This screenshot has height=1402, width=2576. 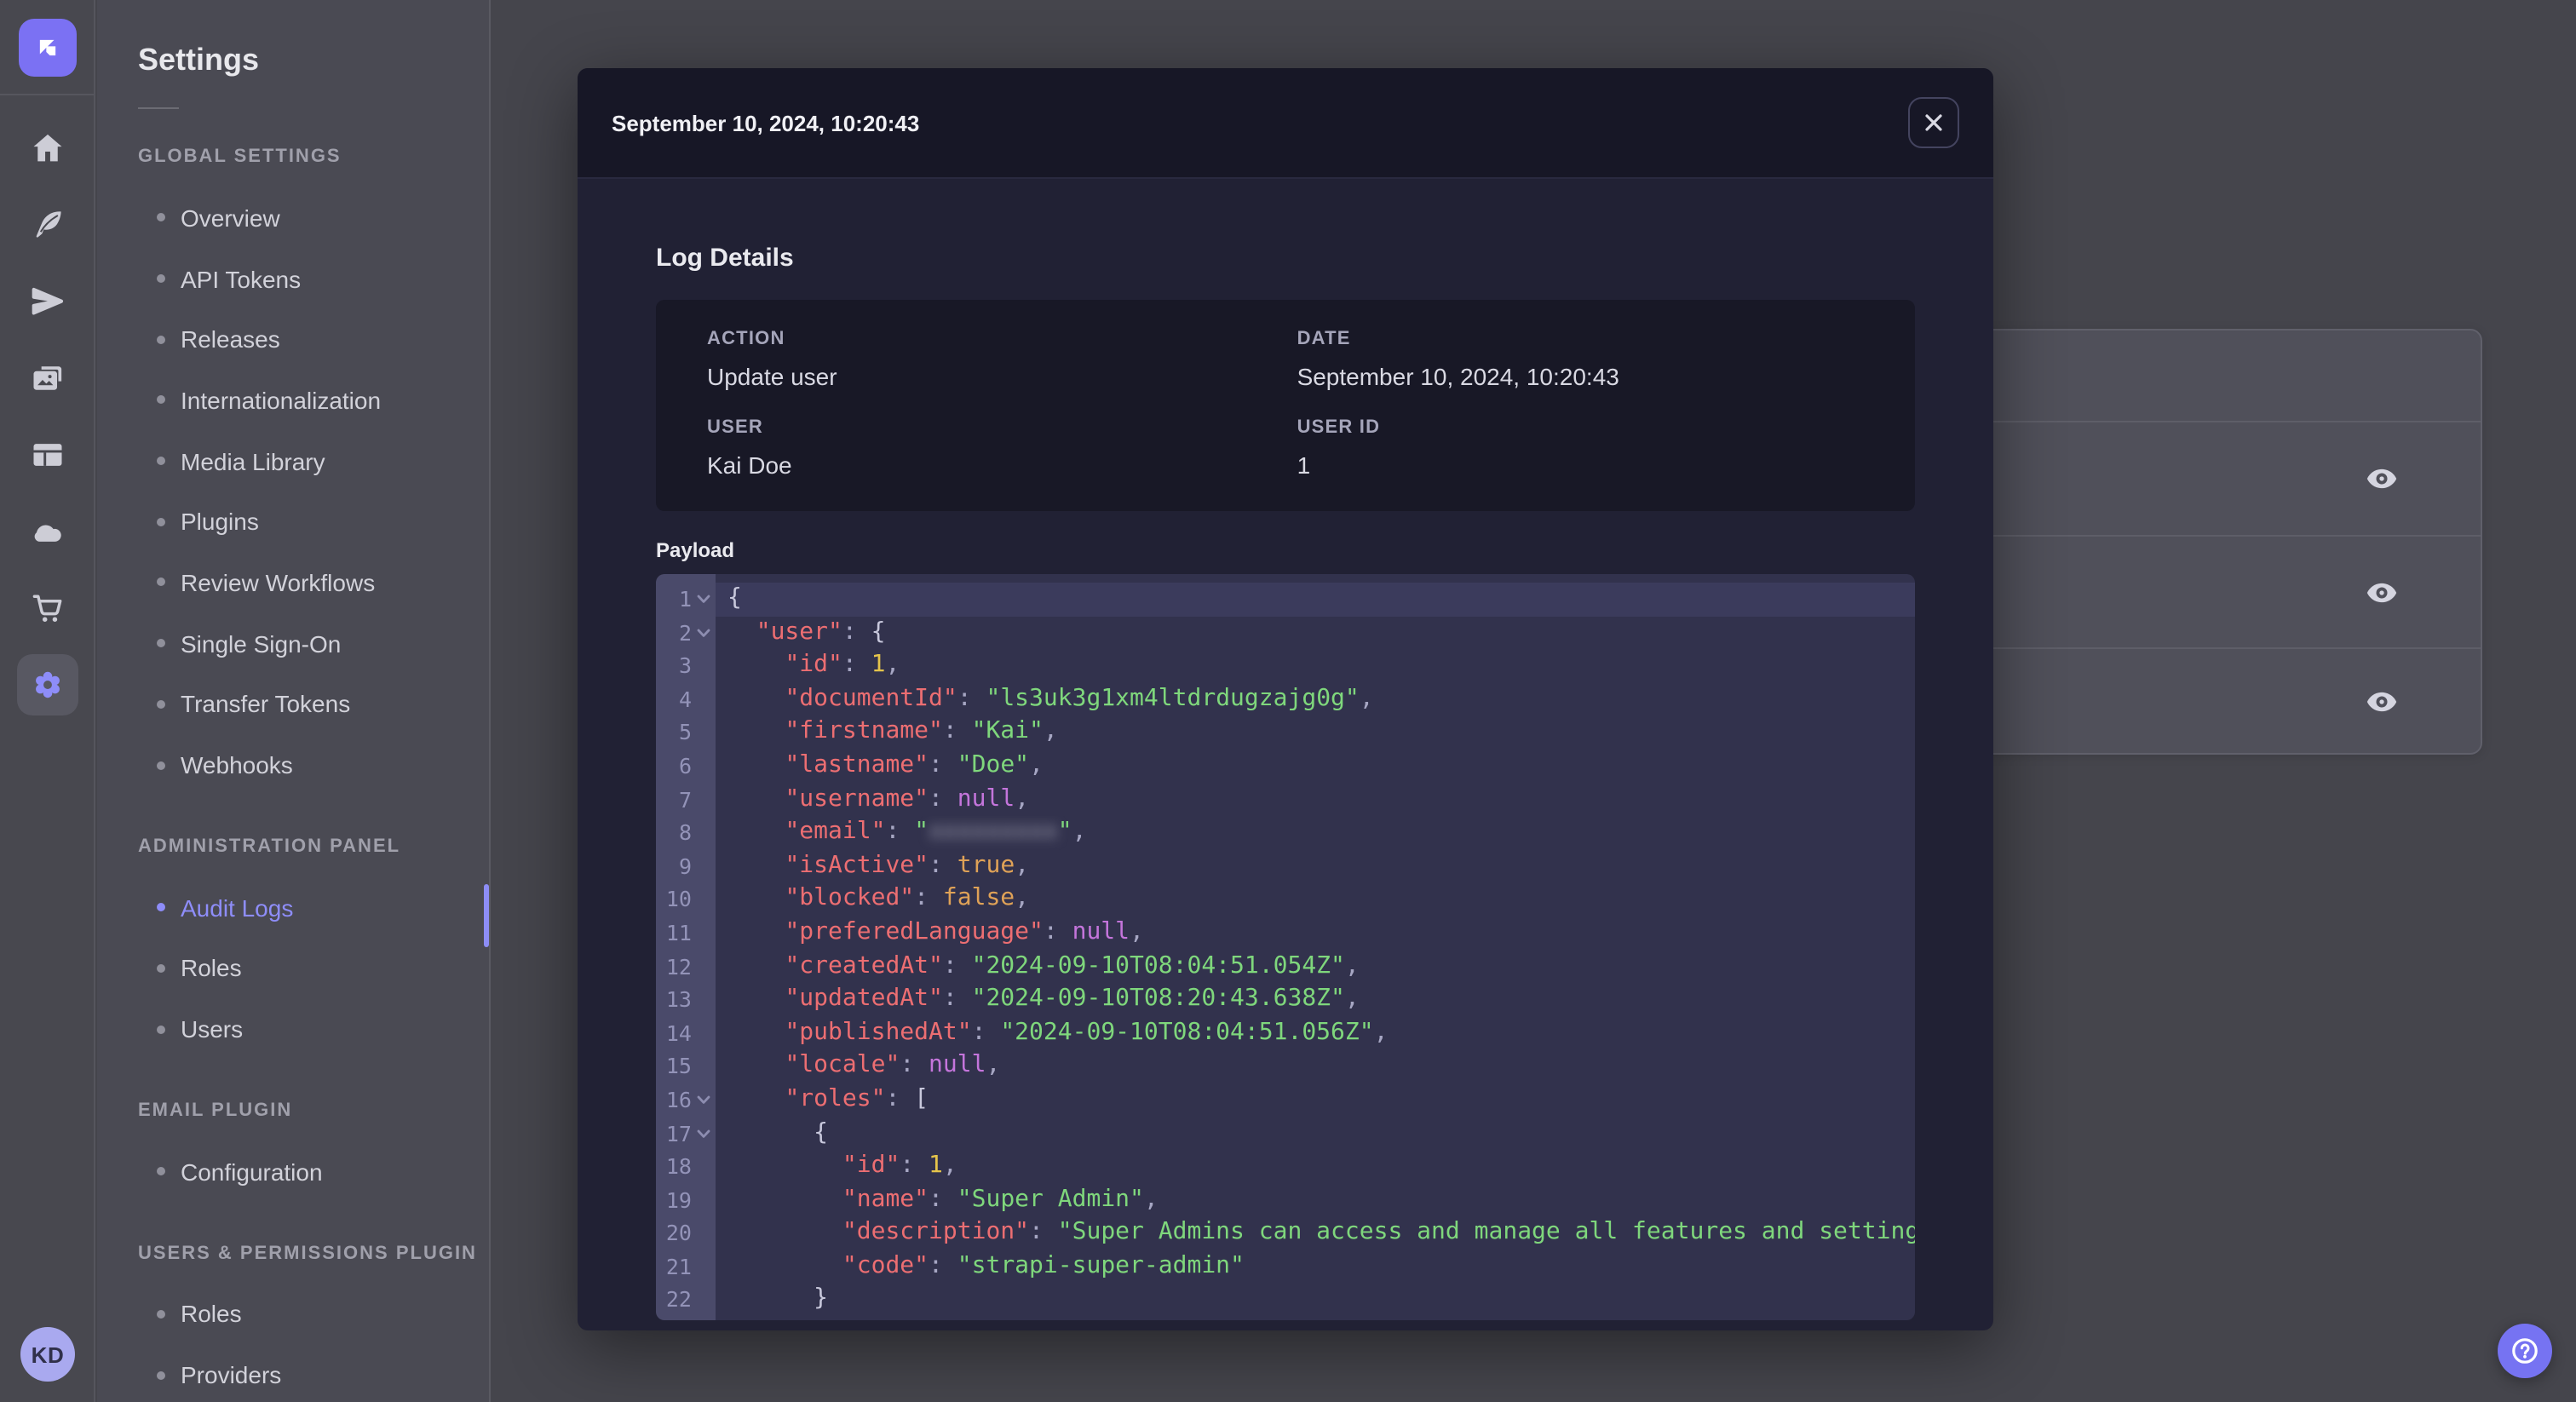 I want to click on sidebar-item-label: Users, so click(x=213, y=1029).